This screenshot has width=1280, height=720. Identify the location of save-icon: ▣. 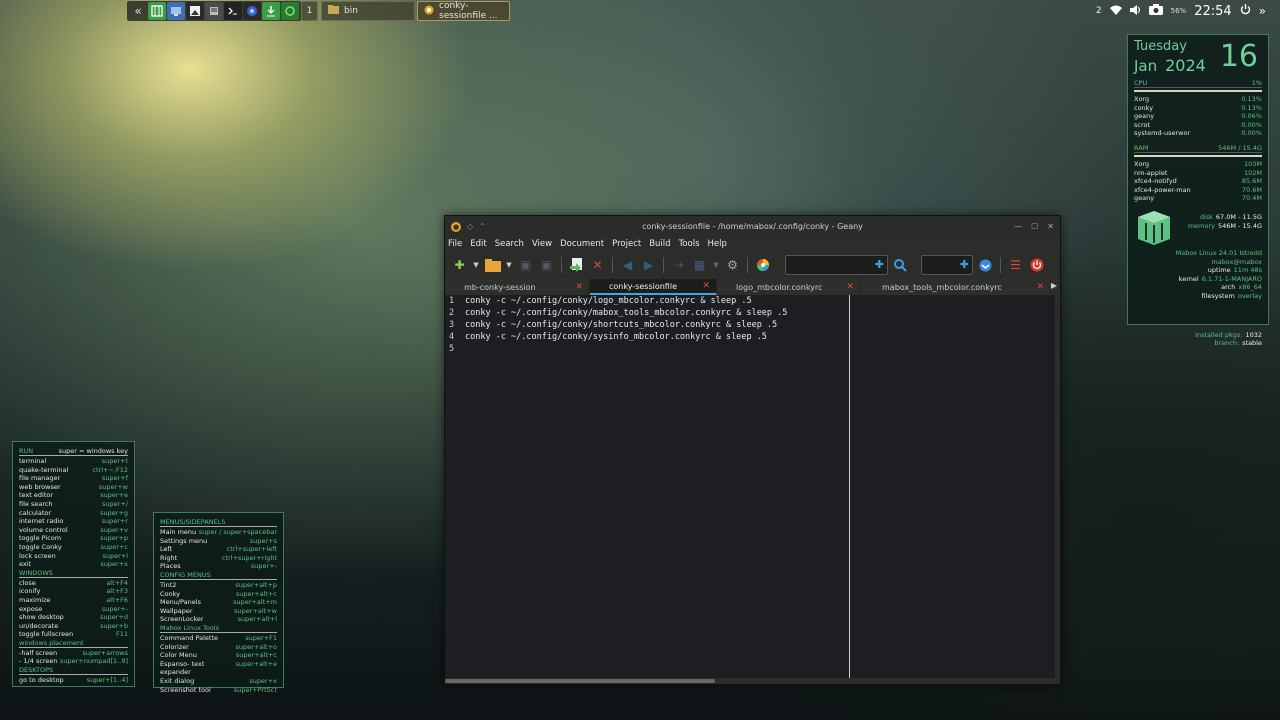
(525, 265).